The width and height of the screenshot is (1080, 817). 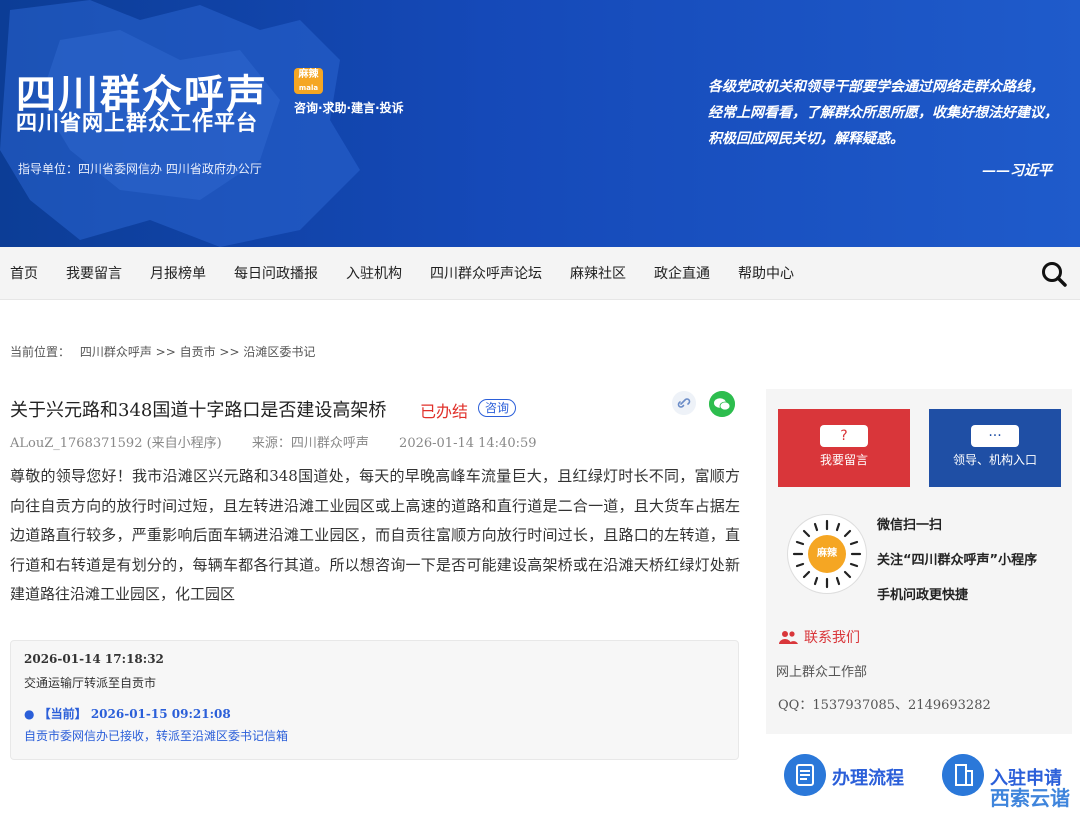 What do you see at coordinates (766, 273) in the screenshot?
I see `nav-item-help: 帮助中心` at bounding box center [766, 273].